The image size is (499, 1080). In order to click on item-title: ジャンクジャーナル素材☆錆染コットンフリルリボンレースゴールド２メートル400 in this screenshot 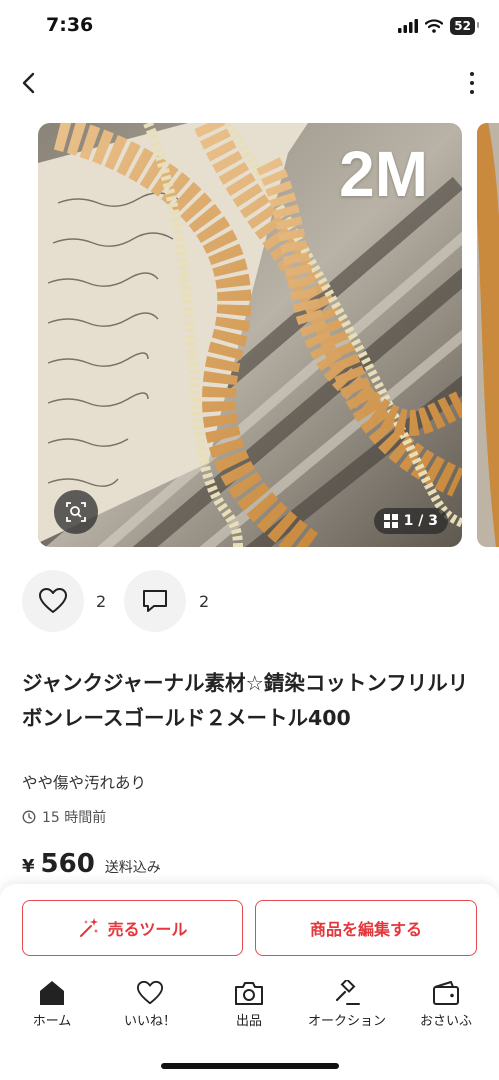, I will do `click(245, 700)`.